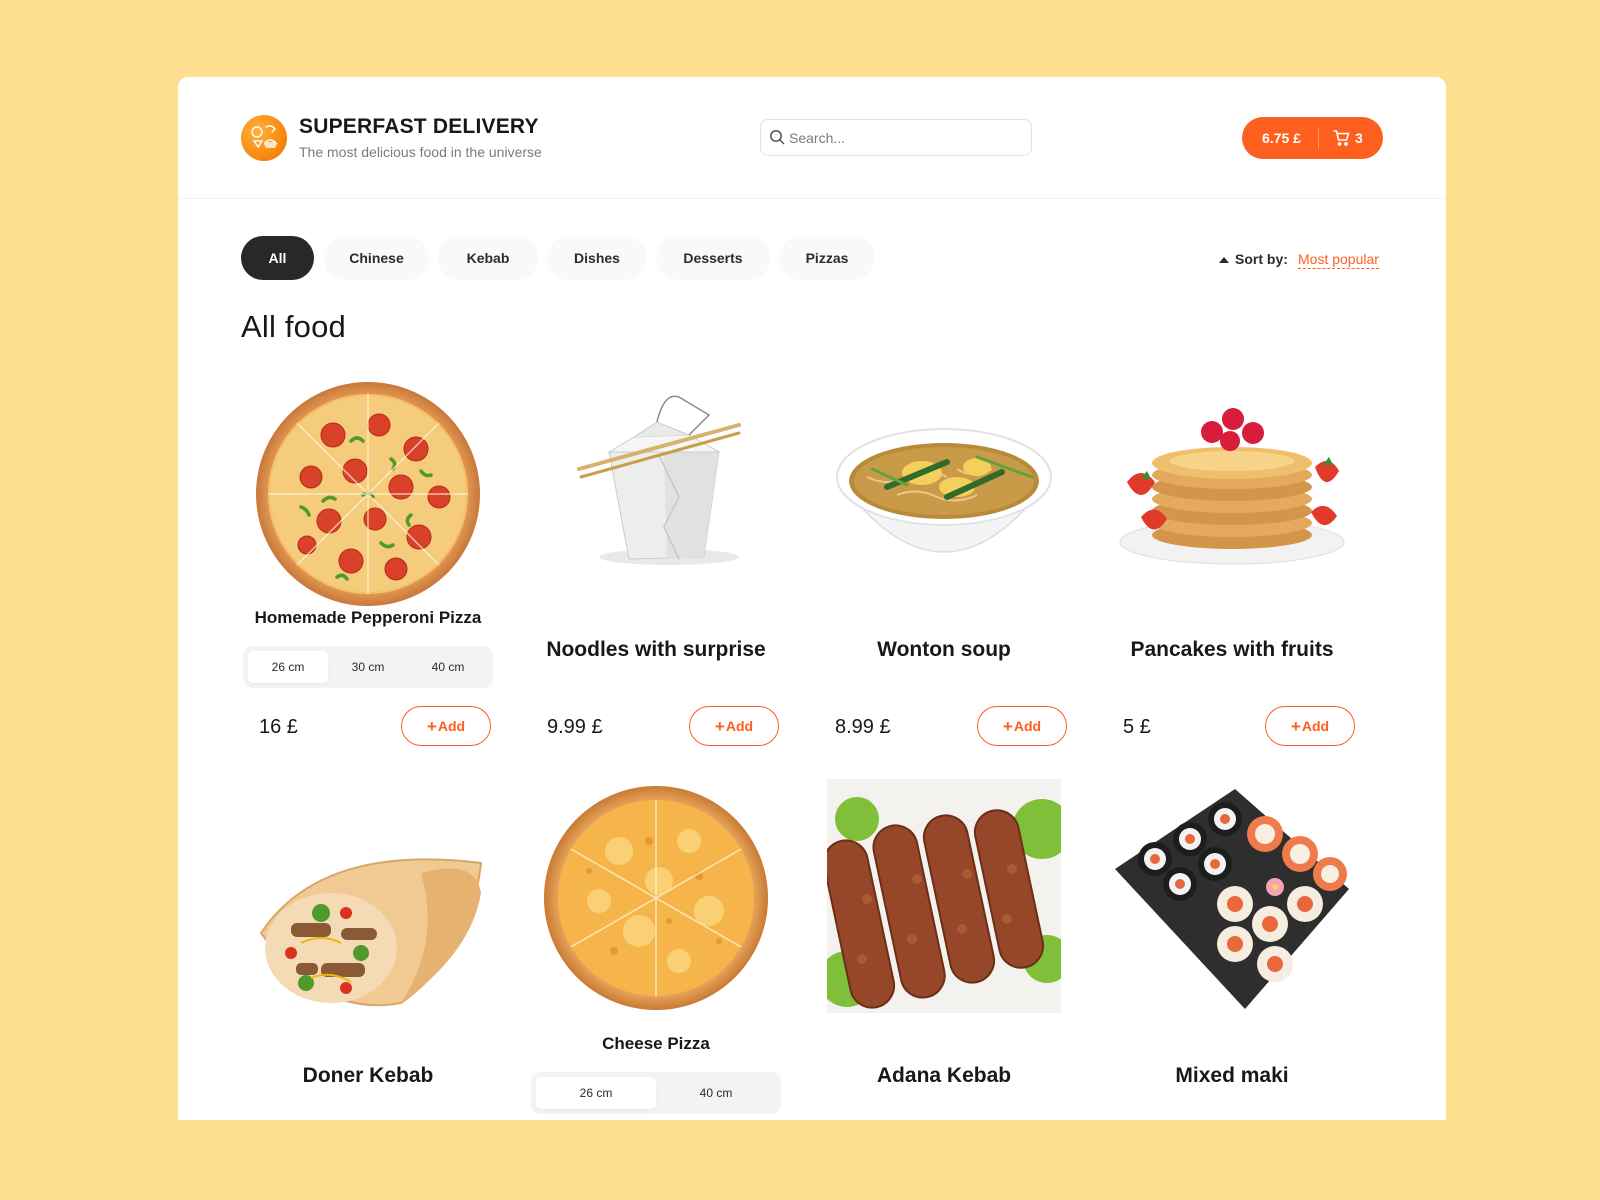 The height and width of the screenshot is (1200, 1600). What do you see at coordinates (827, 258) in the screenshot?
I see `category-pizzas: Pizzas` at bounding box center [827, 258].